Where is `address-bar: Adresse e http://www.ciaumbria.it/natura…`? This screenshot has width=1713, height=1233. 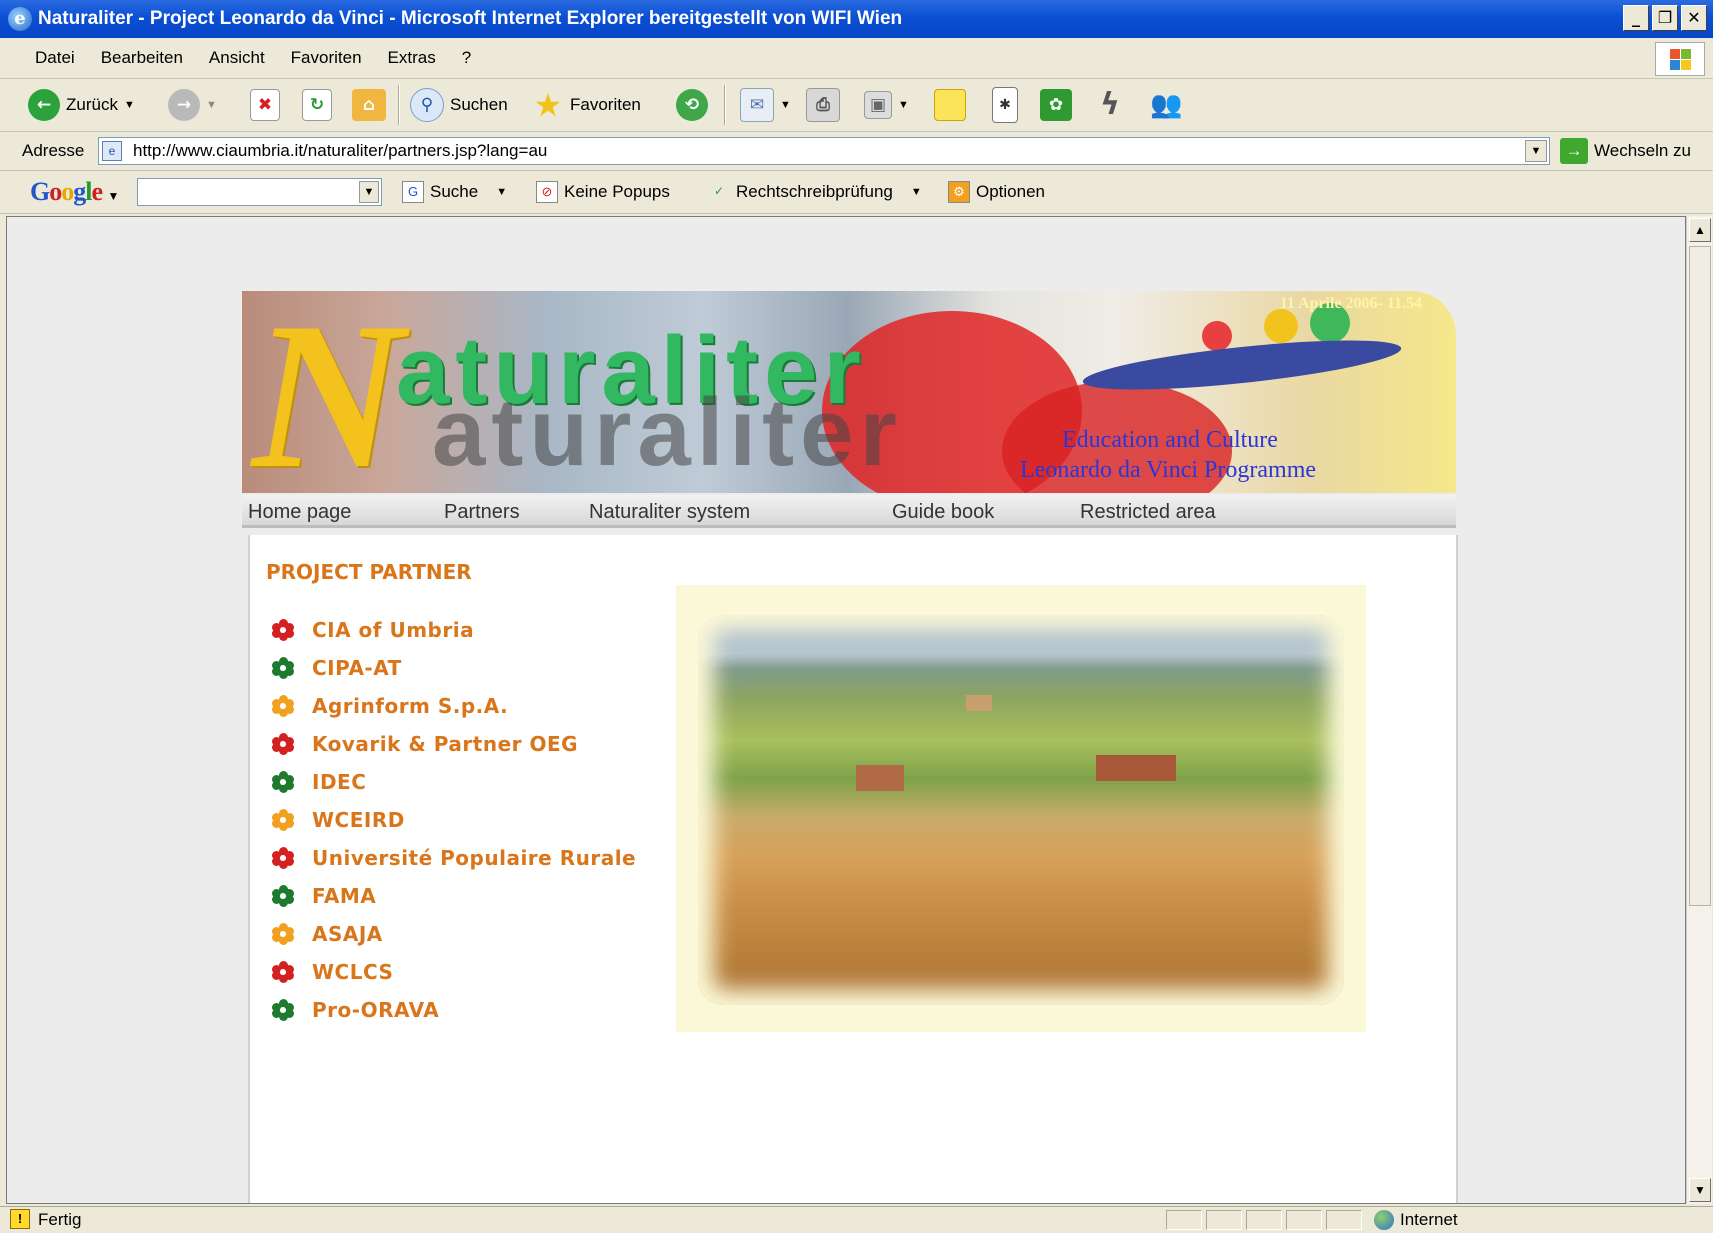 address-bar: Adresse e http://www.ciaumbria.it/natura… is located at coordinates (856, 151).